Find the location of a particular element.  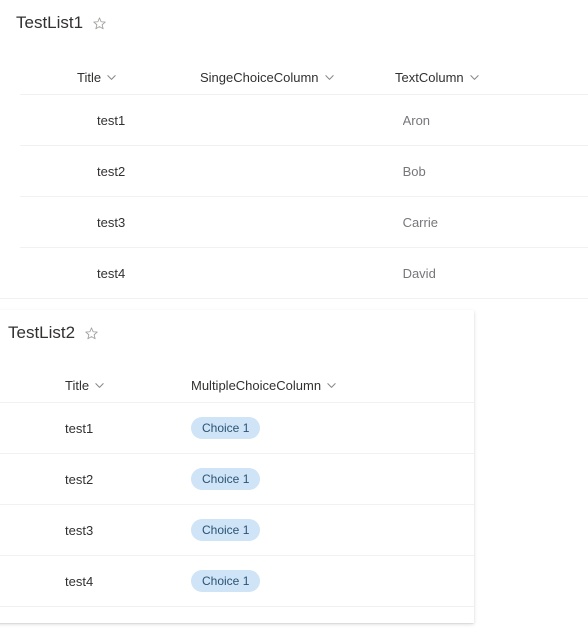

list1-column-headers: Title SingeChoiceColumn TextColumn is located at coordinates (294, 77).